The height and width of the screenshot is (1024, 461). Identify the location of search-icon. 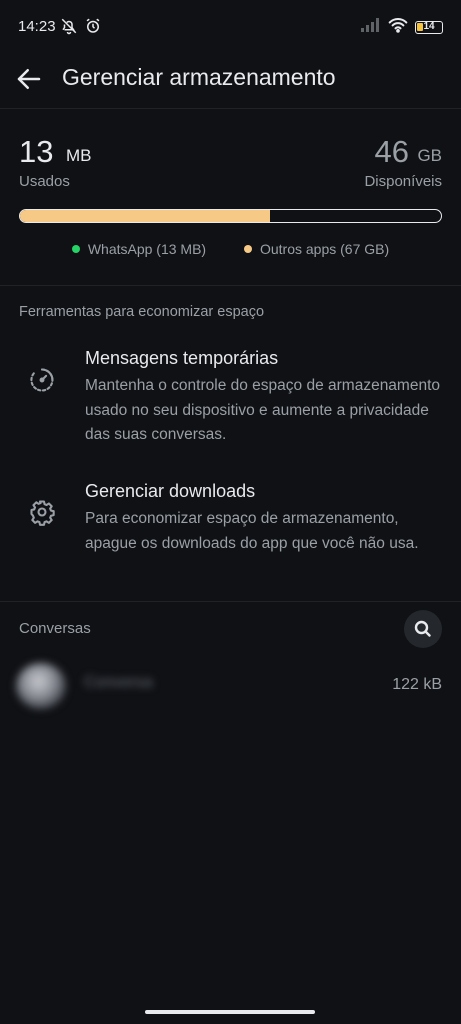
(423, 629).